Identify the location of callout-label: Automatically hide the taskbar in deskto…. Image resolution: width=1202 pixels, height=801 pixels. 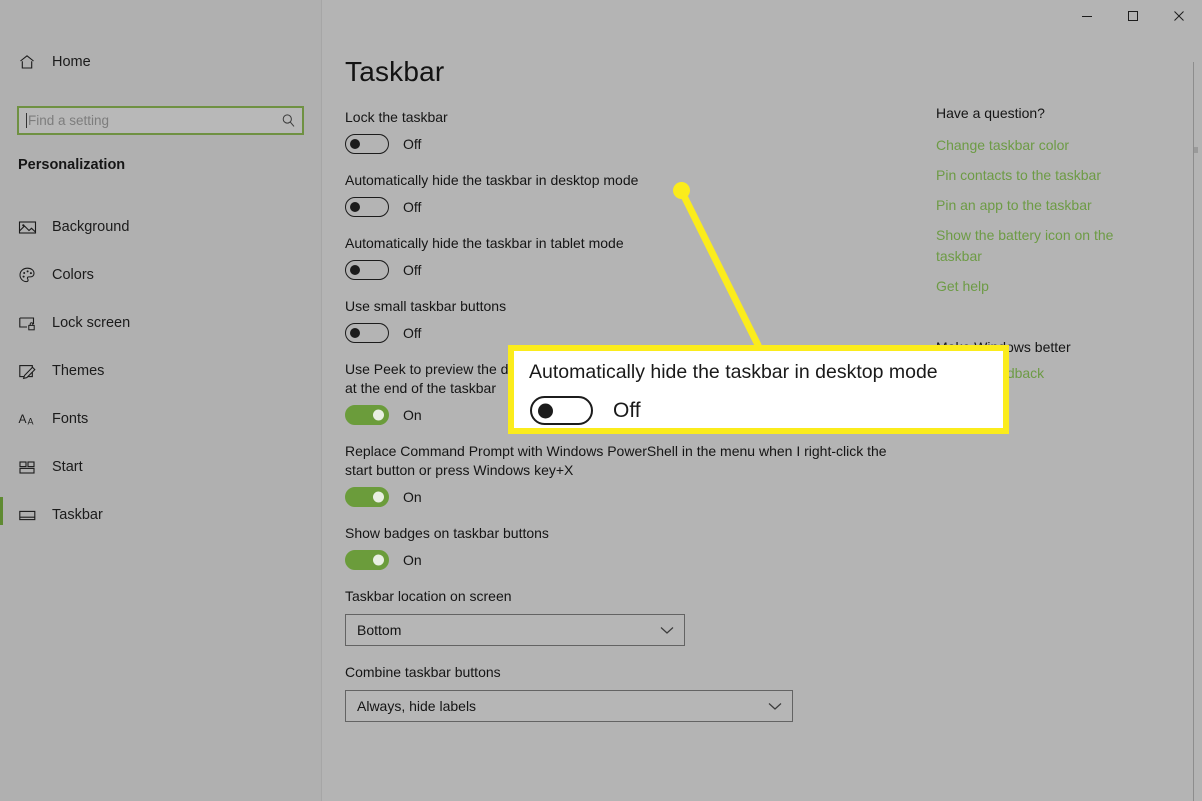
(733, 372).